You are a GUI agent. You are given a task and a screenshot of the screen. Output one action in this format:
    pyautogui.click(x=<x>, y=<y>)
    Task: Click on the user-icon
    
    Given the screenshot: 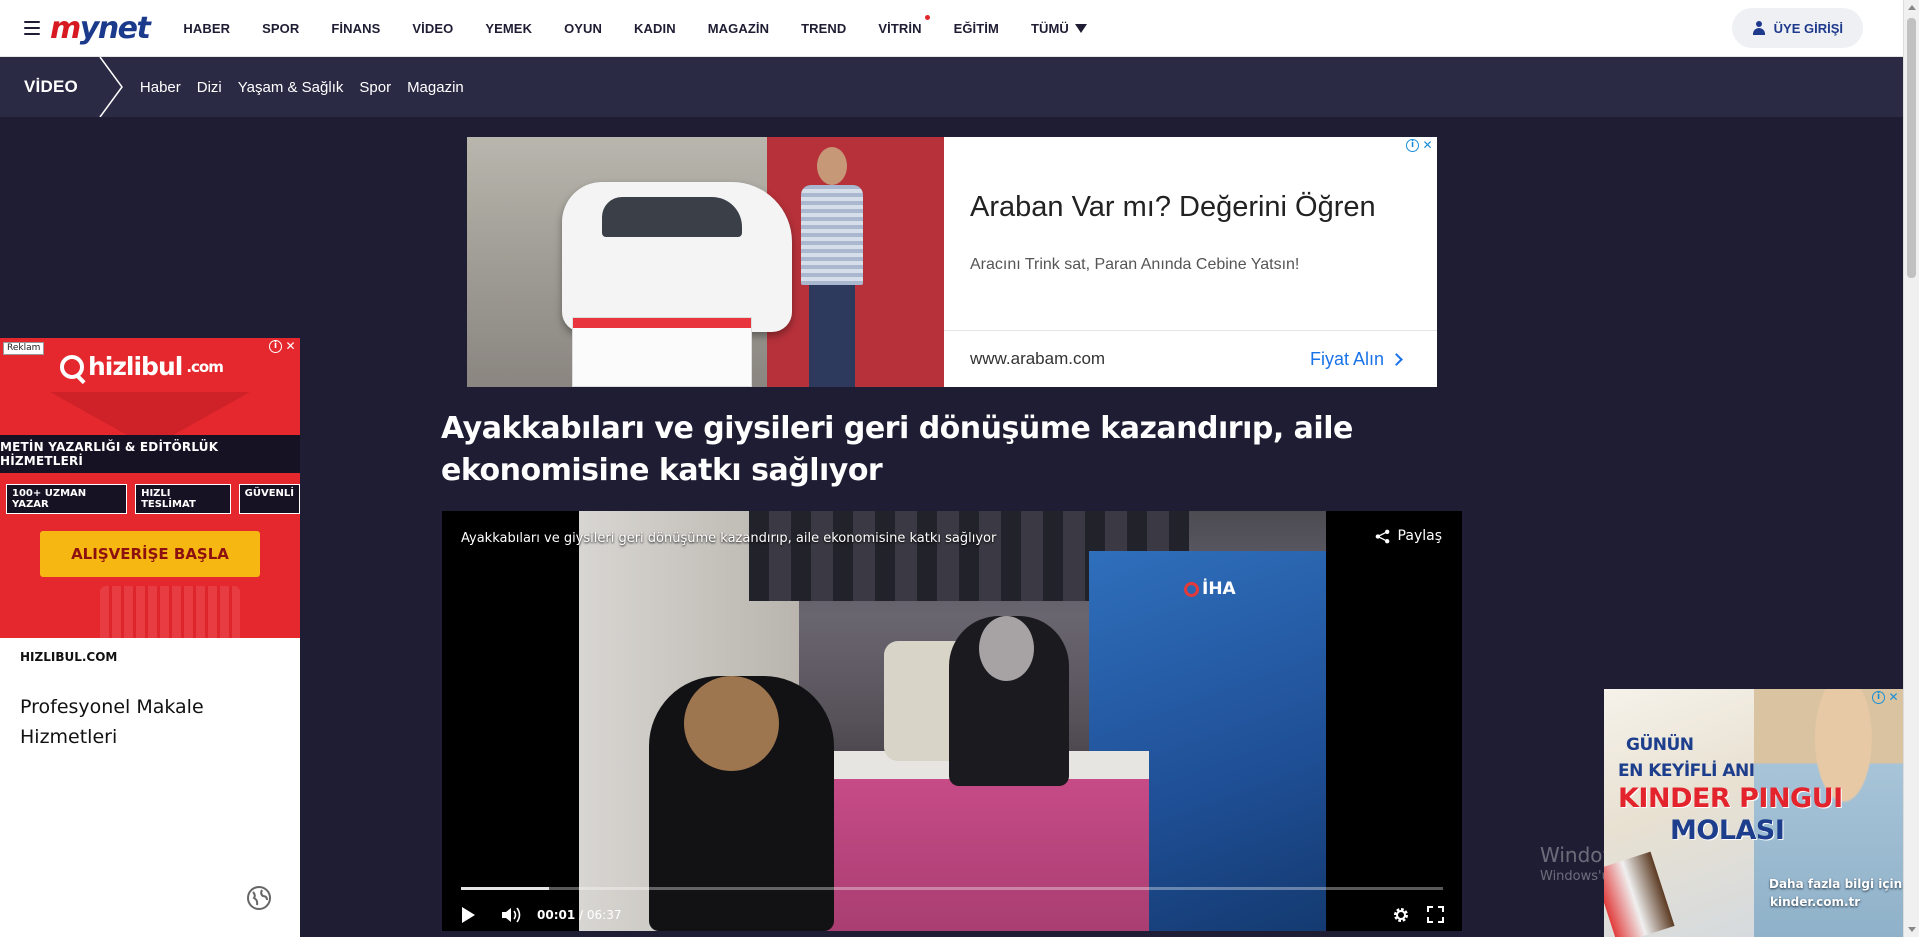 What is the action you would take?
    pyautogui.click(x=1759, y=28)
    